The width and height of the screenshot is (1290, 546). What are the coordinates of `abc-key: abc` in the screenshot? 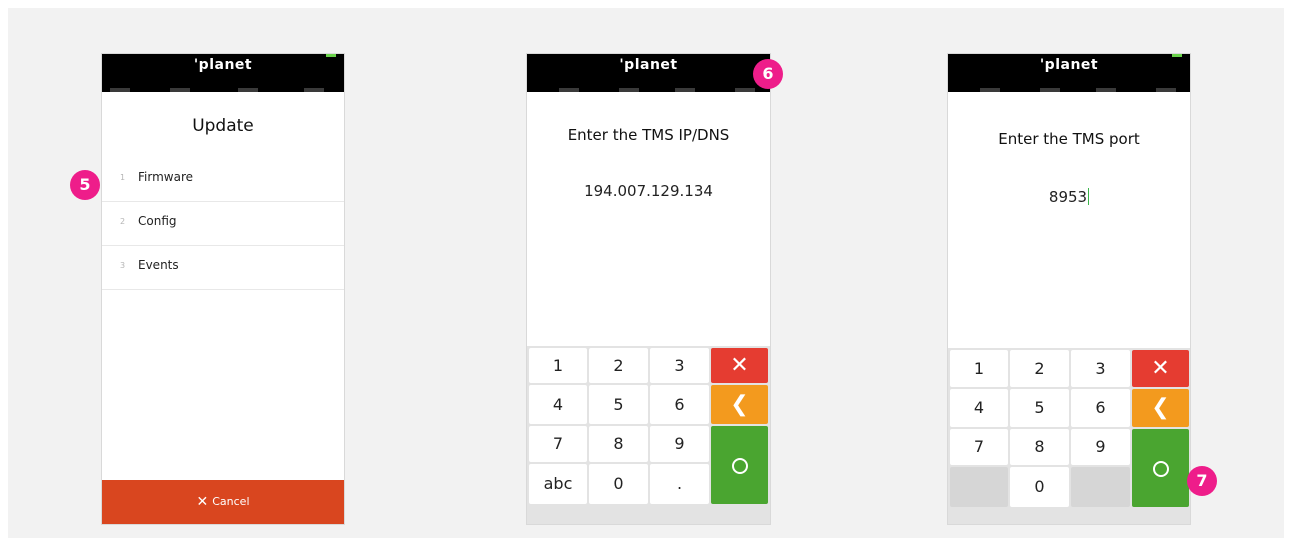 It's located at (558, 484).